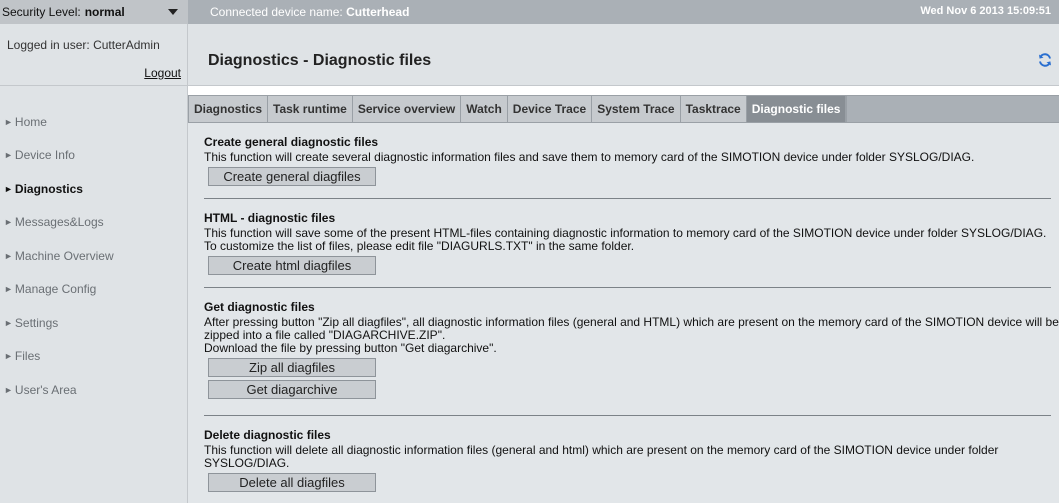  I want to click on sidebar-item-label: Files, so click(27, 356).